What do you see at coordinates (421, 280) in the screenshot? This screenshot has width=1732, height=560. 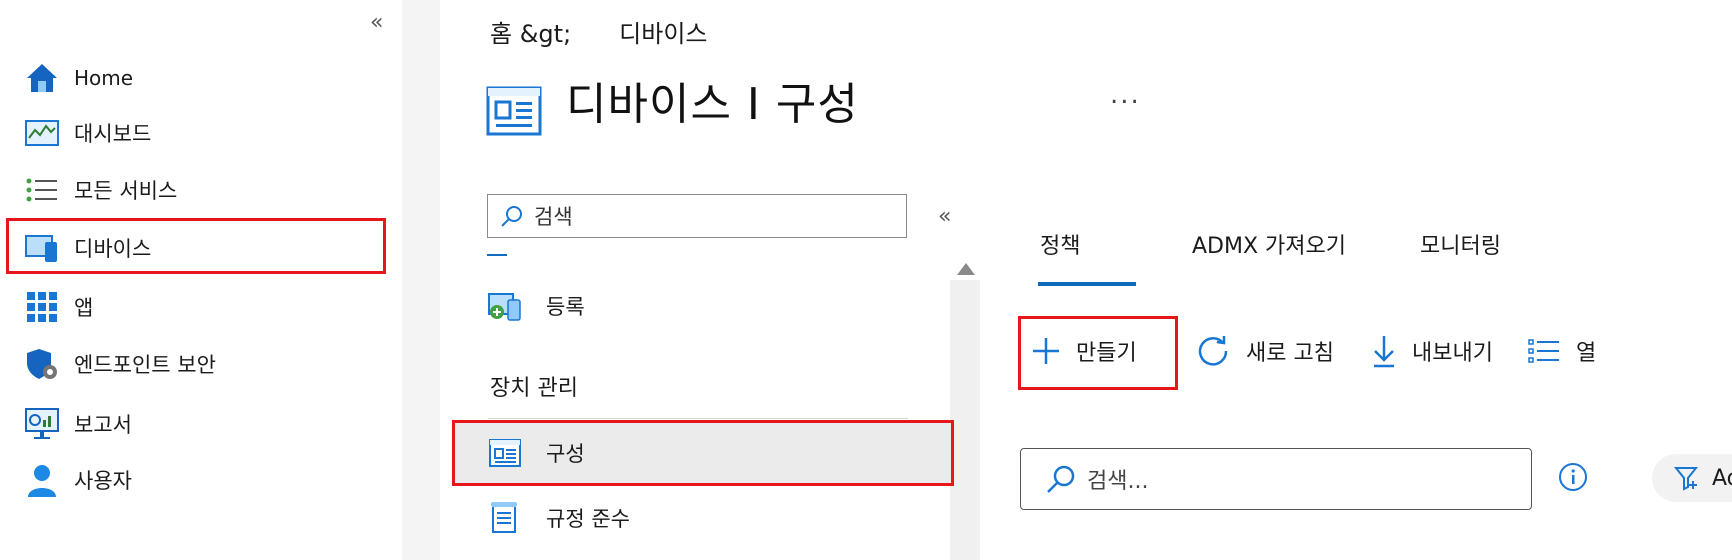 I see `nav-divider` at bounding box center [421, 280].